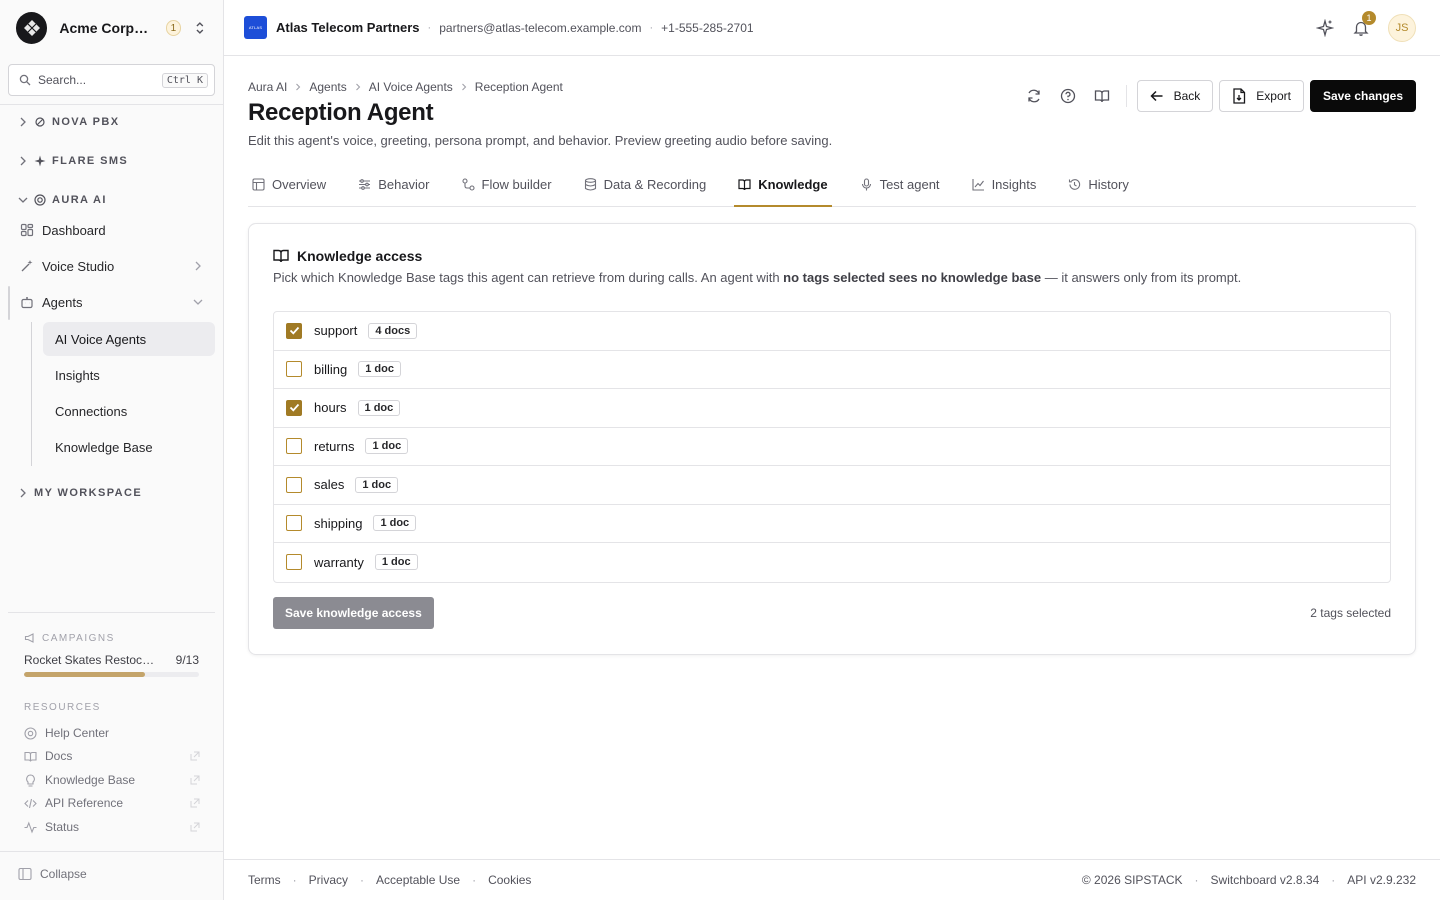 Image resolution: width=1440 pixels, height=900 pixels. Describe the element at coordinates (129, 447) in the screenshot. I see `sidebar-subitem-knowledge-base: Knowledge Base` at that location.